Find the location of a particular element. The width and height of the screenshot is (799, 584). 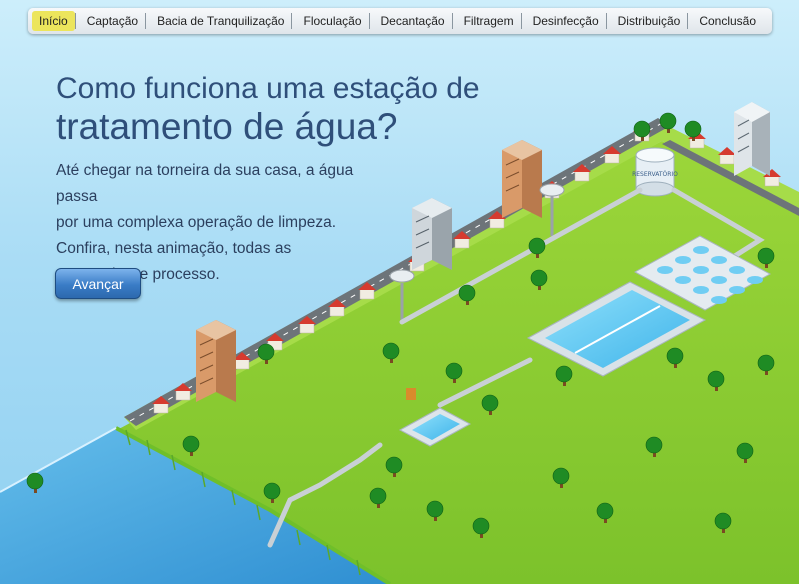

building-right is located at coordinates (752, 139).